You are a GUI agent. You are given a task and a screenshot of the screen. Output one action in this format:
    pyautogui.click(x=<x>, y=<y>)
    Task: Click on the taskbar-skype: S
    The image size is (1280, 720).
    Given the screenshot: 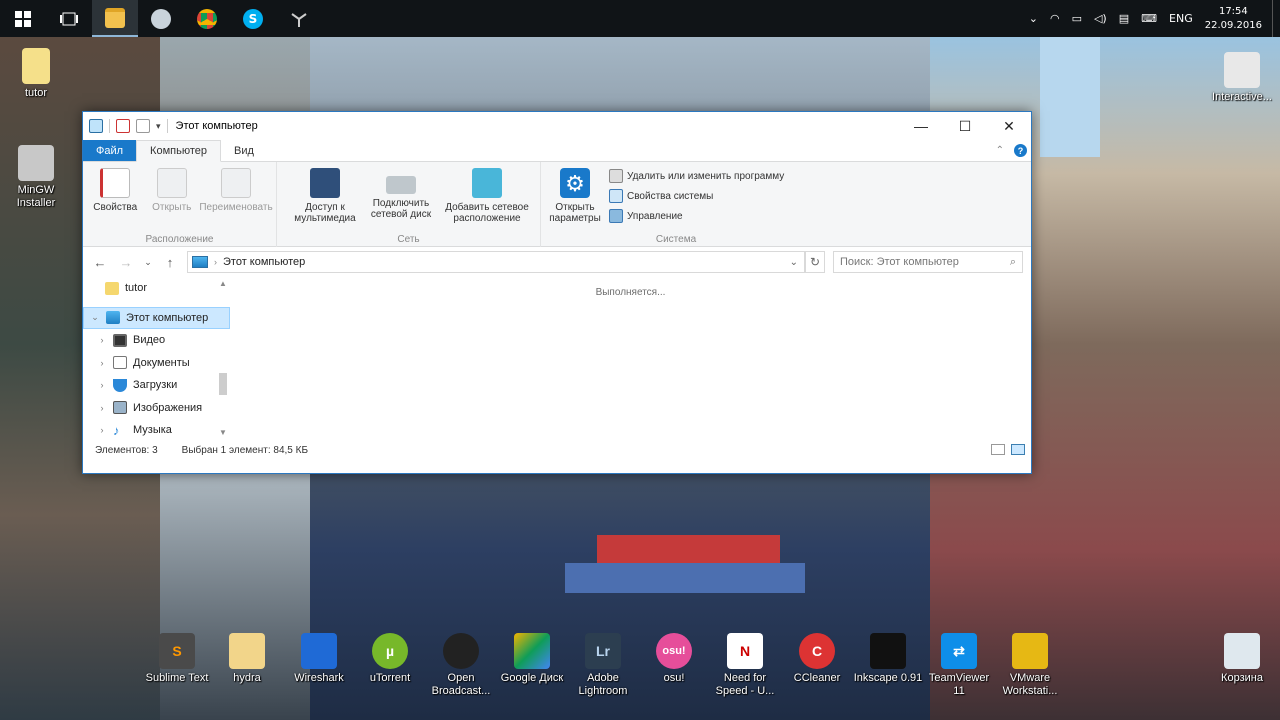 What is the action you would take?
    pyautogui.click(x=253, y=18)
    